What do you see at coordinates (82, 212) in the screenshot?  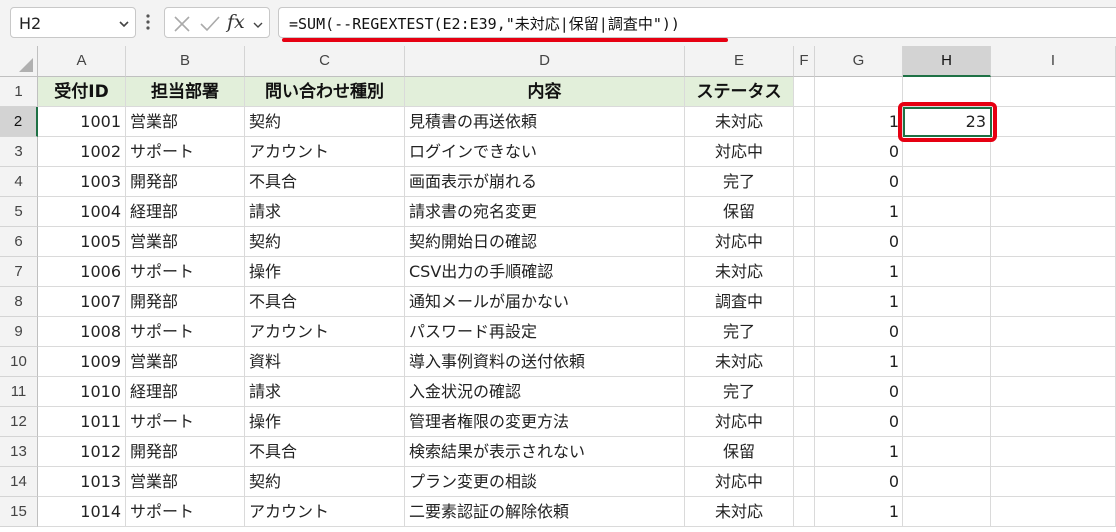 I see `cell-id: 1004` at bounding box center [82, 212].